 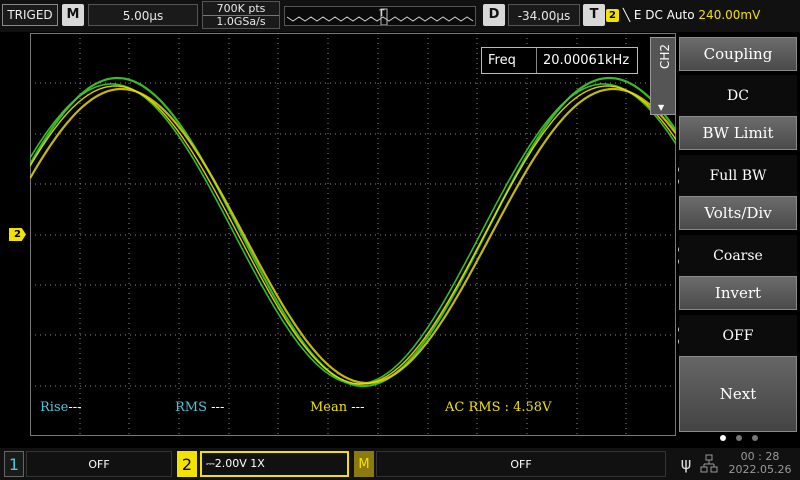 I want to click on acrms-label: AC RMS :, so click(x=477, y=407).